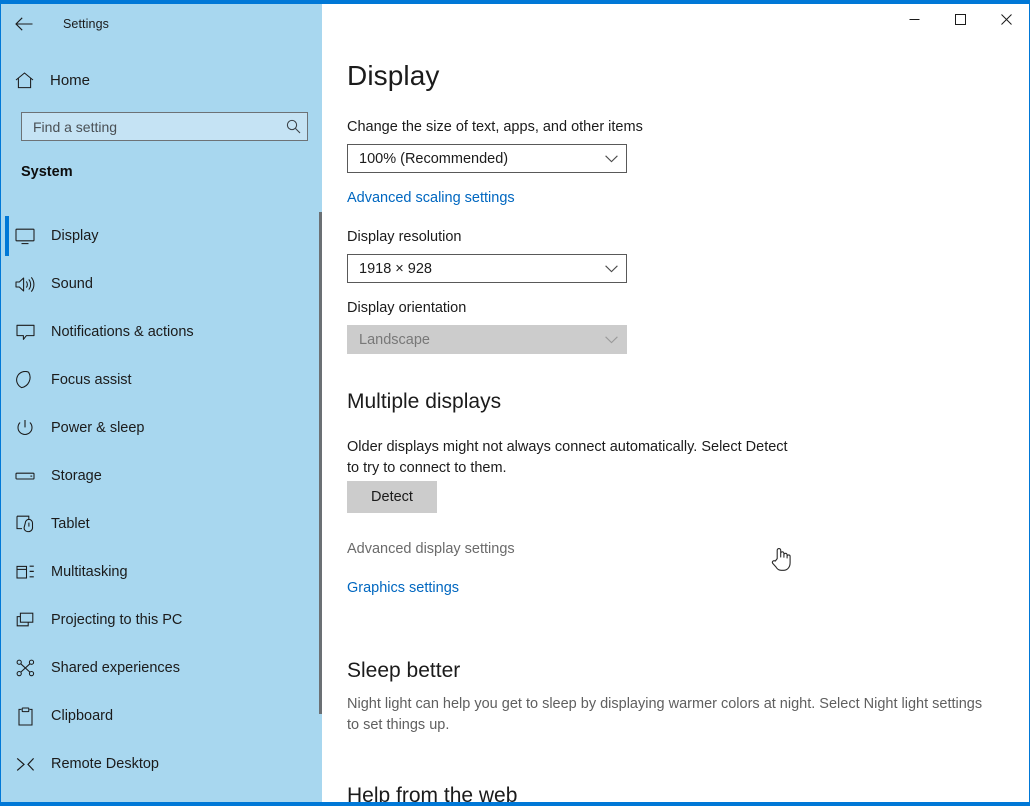 The image size is (1030, 806). What do you see at coordinates (404, 237) in the screenshot?
I see `resolution-label: Display resolution` at bounding box center [404, 237].